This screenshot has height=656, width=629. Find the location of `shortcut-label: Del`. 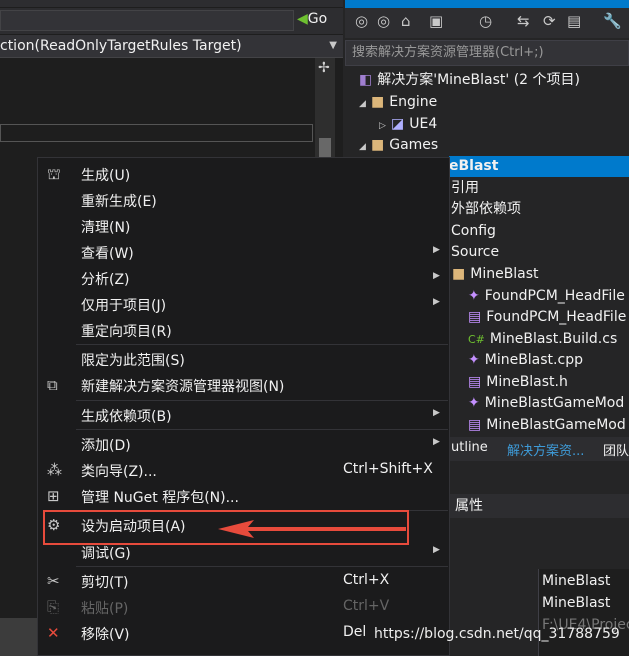

shortcut-label: Del is located at coordinates (355, 632).